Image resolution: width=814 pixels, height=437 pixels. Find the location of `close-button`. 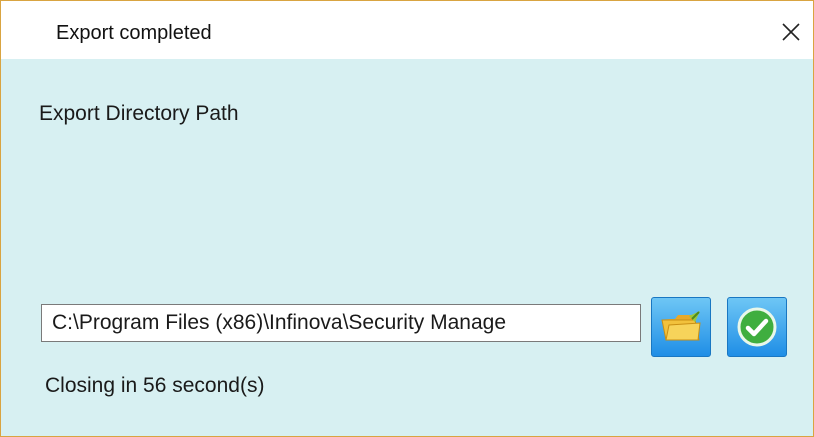

close-button is located at coordinates (791, 32).